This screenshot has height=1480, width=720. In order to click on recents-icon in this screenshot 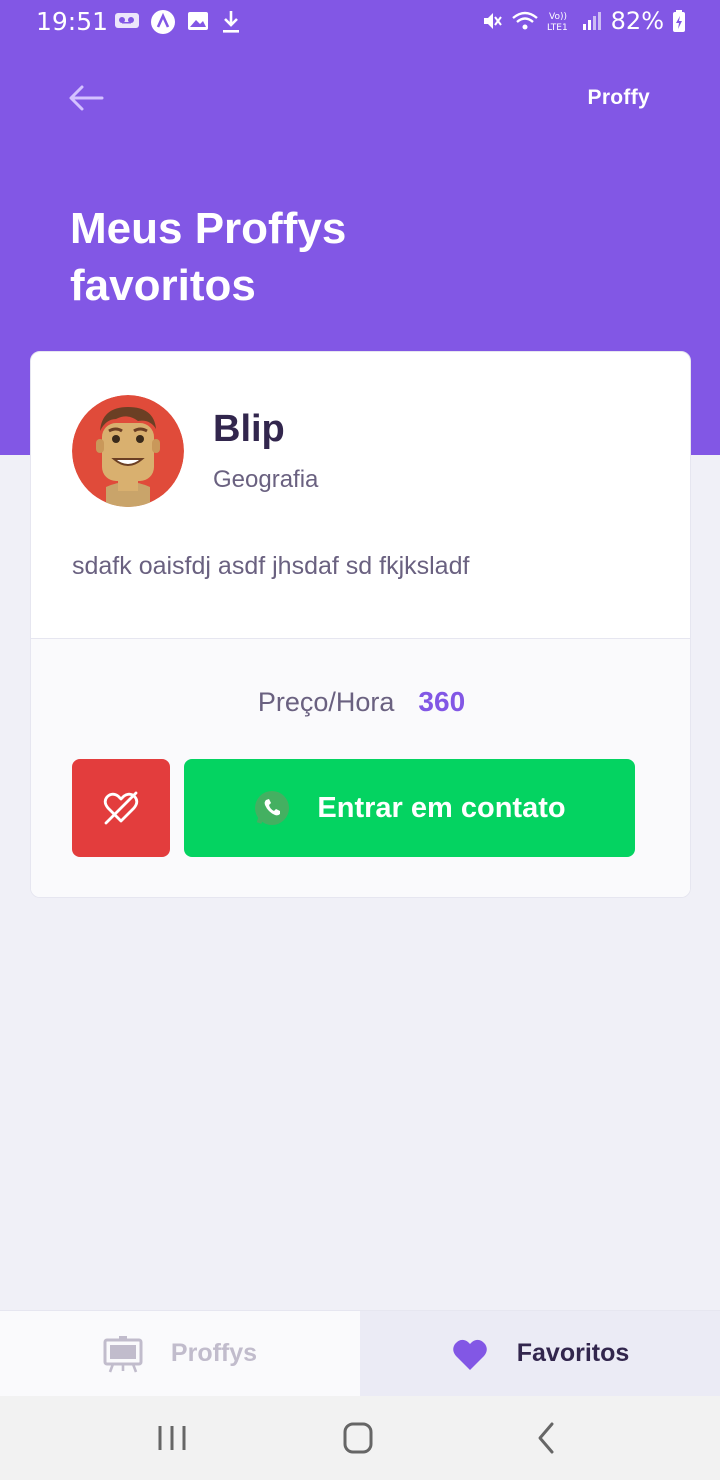, I will do `click(172, 1438)`.